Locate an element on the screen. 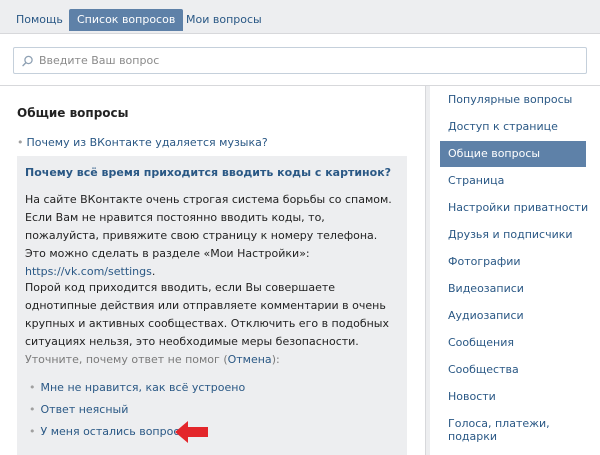  option-unclear: • Ответ неясный is located at coordinates (78, 409).